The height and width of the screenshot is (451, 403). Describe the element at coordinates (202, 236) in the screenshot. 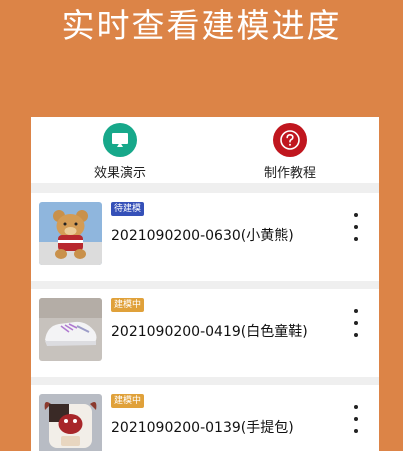

I see `item-title: 2021090200-0630(小黄熊)` at that location.